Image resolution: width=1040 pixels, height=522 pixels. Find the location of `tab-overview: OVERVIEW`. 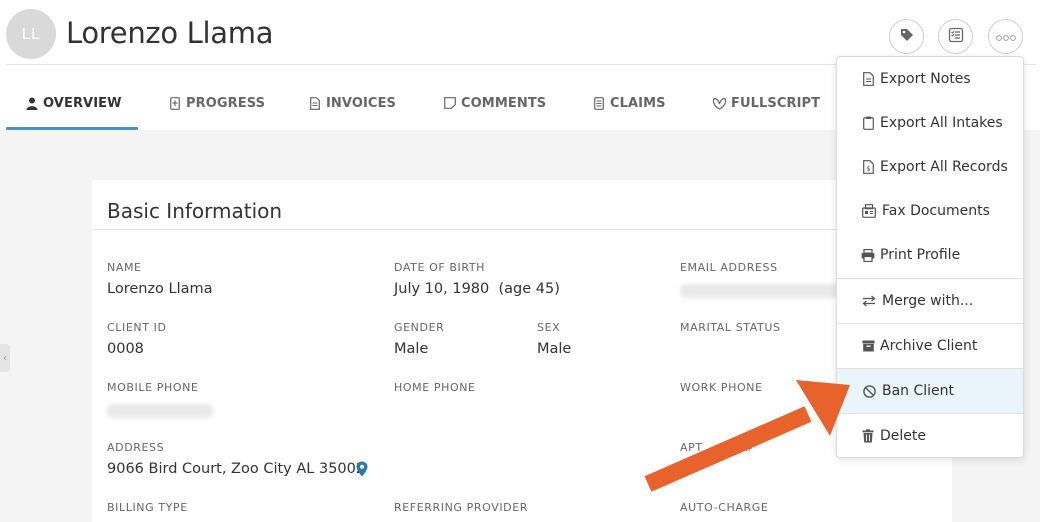

tab-overview: OVERVIEW is located at coordinates (73, 107).